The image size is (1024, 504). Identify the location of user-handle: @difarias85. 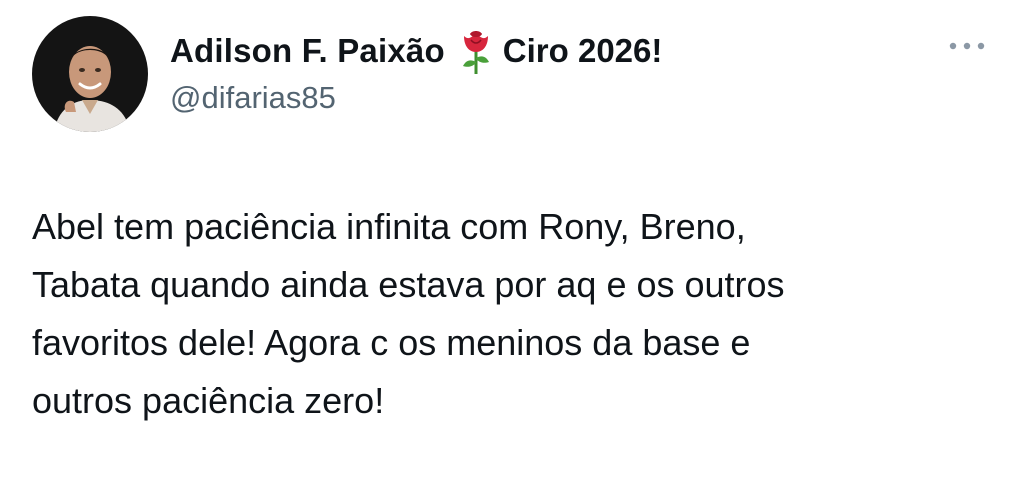
(416, 98).